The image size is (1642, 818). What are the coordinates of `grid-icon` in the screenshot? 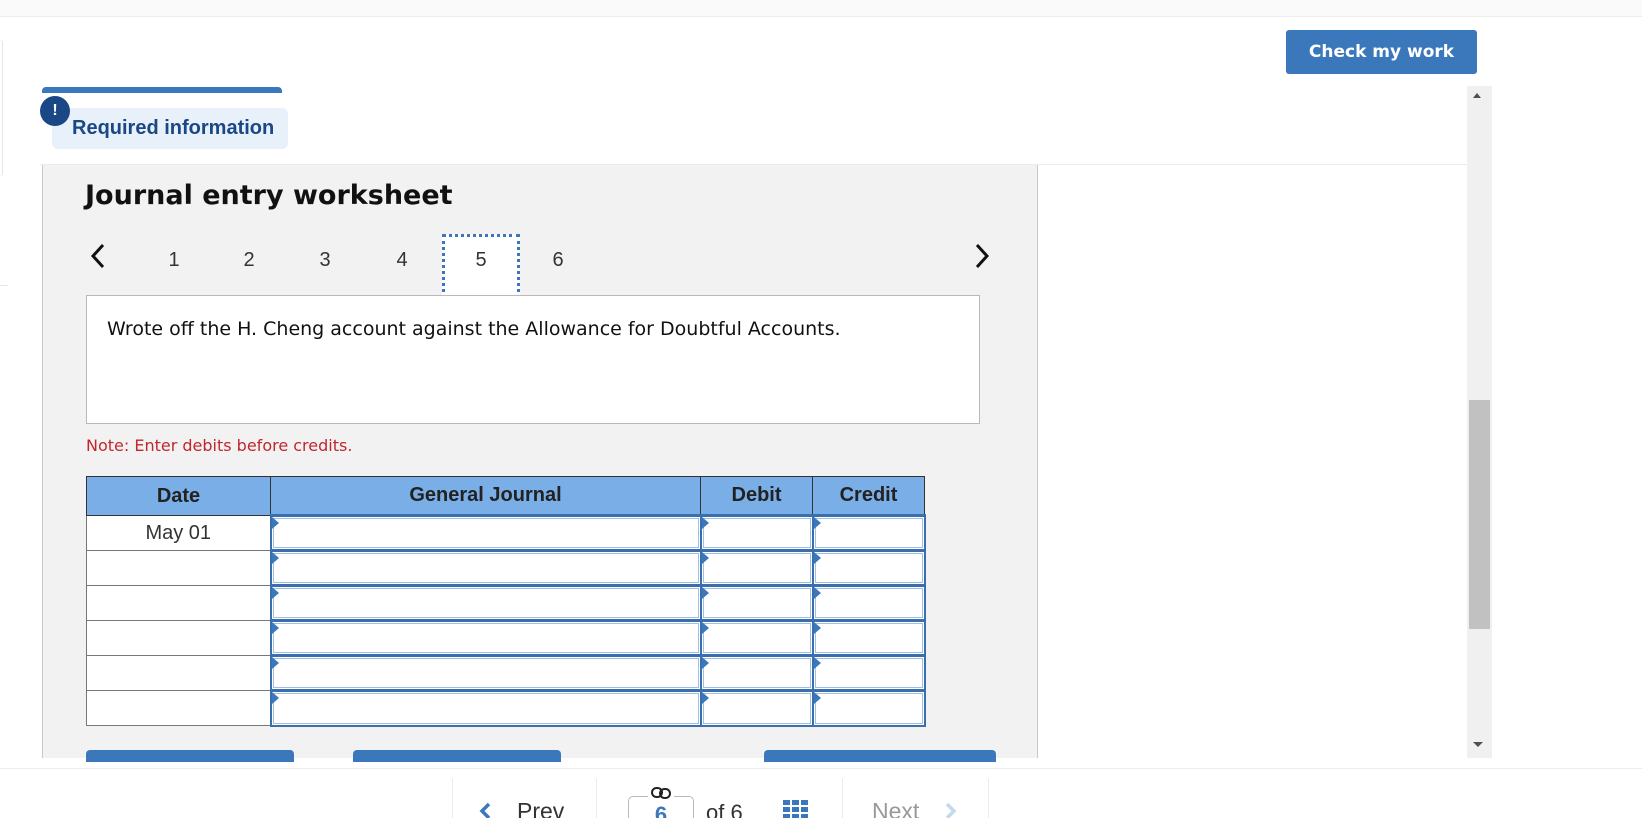 It's located at (796, 809).